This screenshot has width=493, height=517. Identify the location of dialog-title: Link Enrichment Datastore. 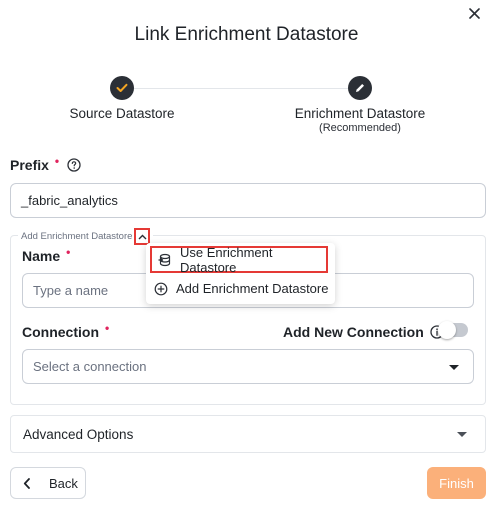
(246, 34).